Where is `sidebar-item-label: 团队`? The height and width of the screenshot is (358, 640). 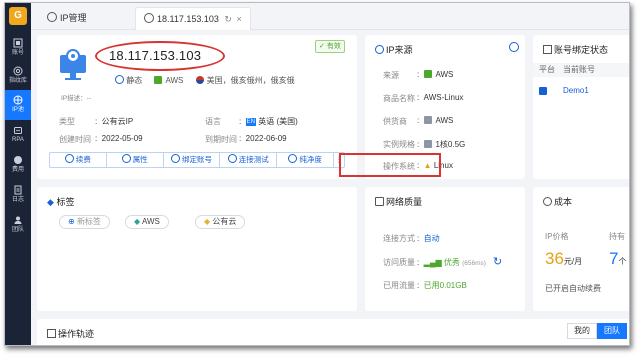 sidebar-item-label: 团队 is located at coordinates (17, 230).